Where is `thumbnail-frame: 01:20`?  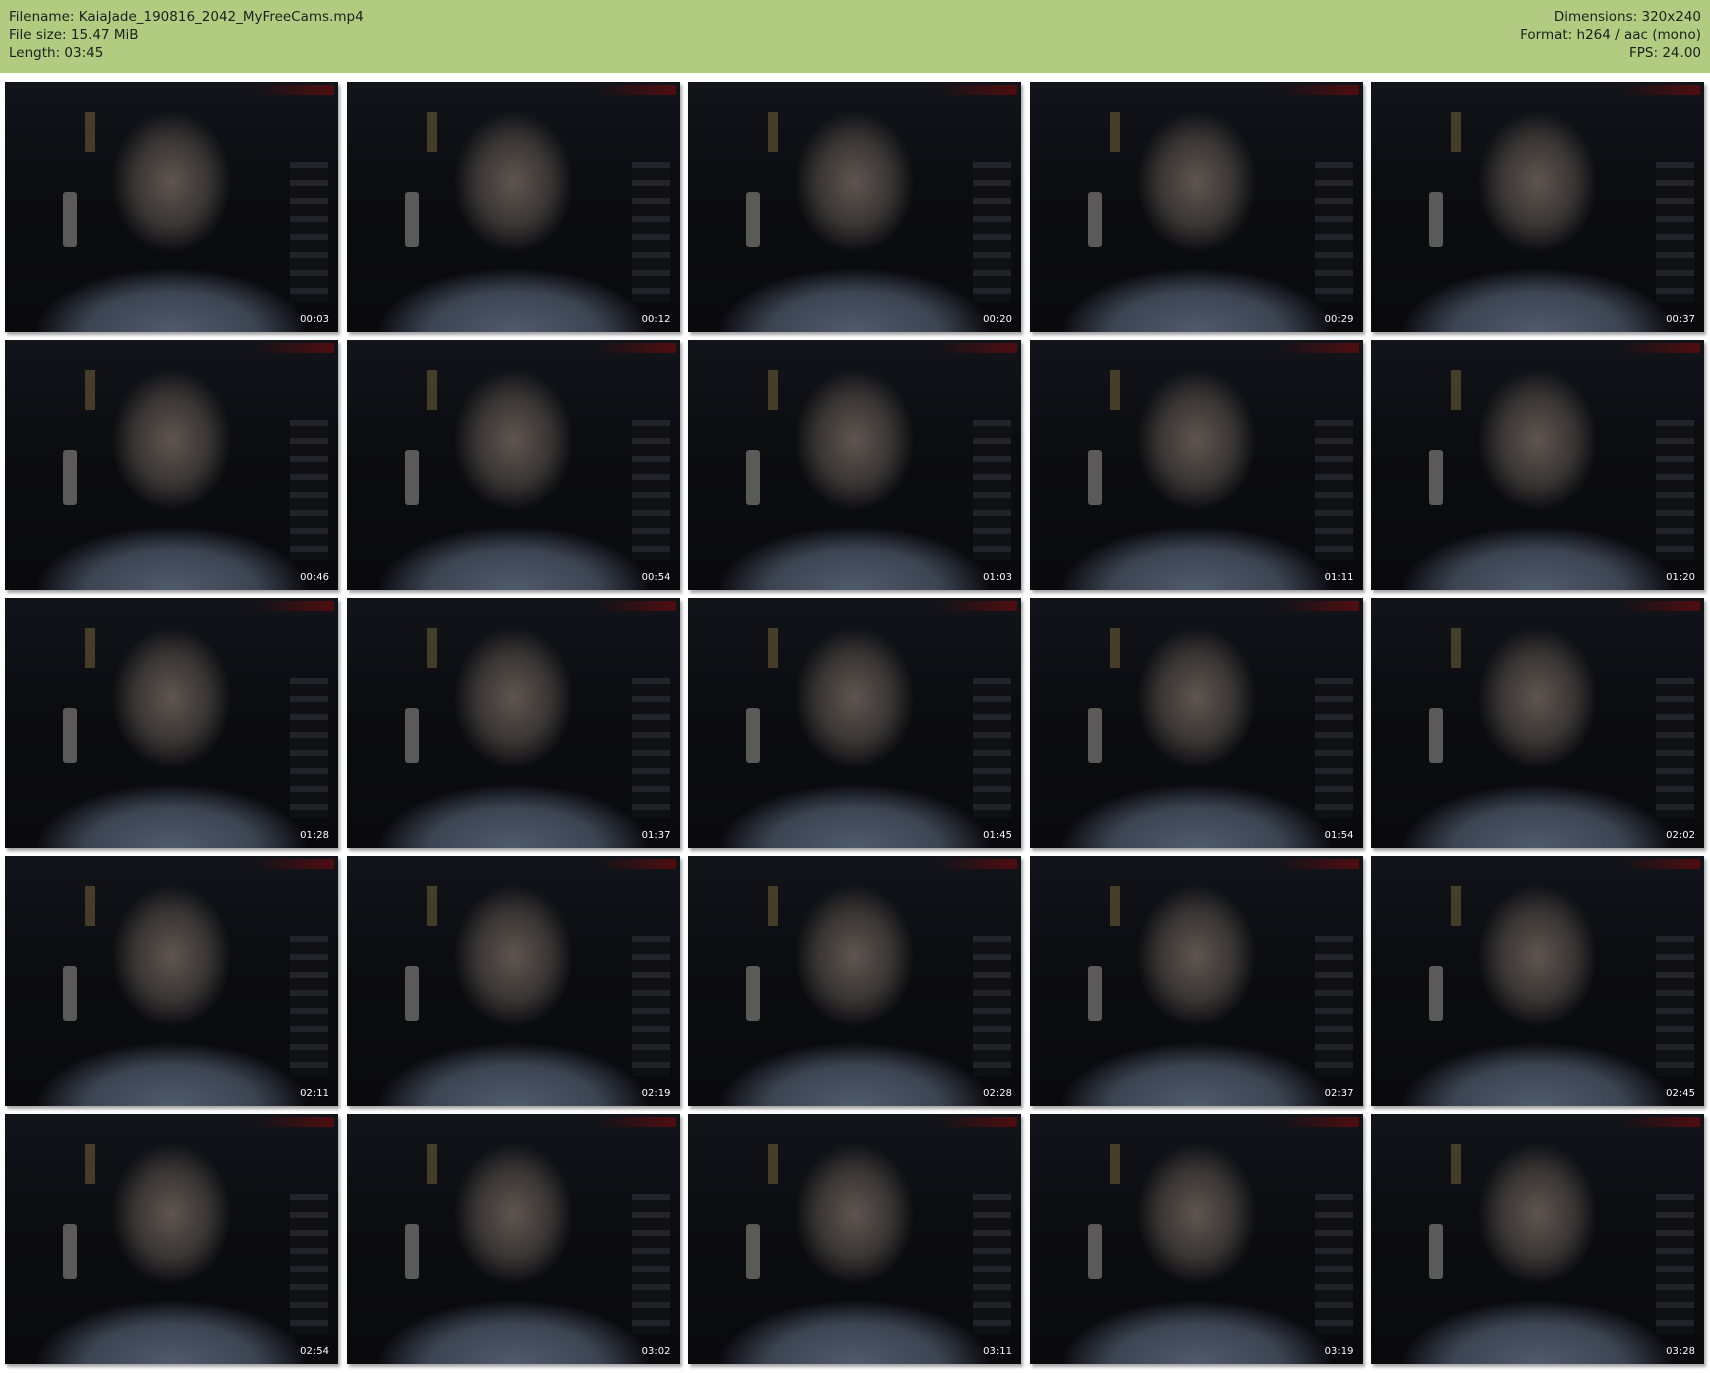
thumbnail-frame: 01:20 is located at coordinates (1537, 465).